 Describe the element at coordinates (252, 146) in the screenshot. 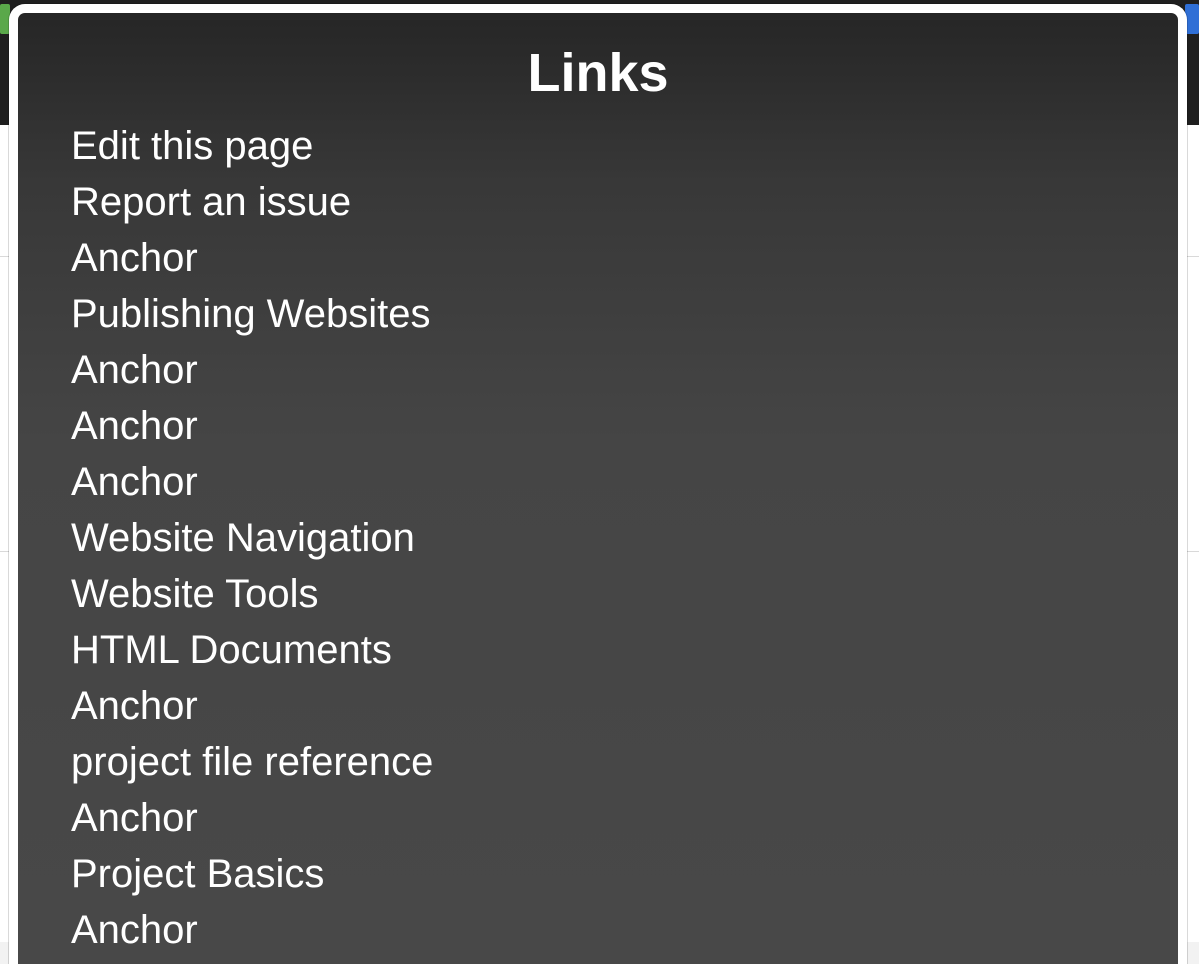

I see `link-item-edit-this-page: Edit this page` at that location.